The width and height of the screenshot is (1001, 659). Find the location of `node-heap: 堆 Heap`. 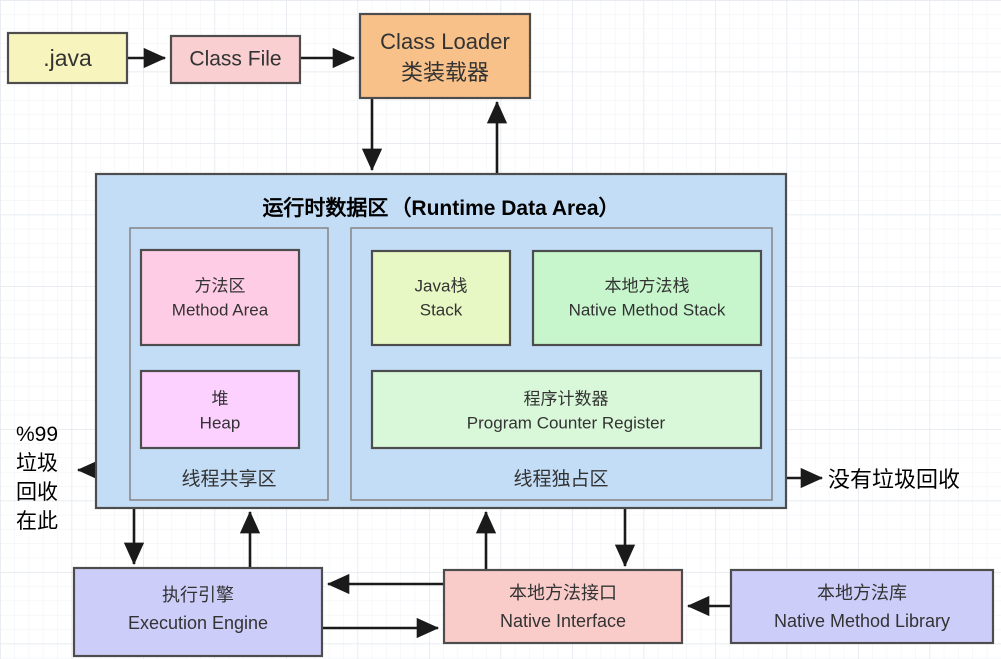

node-heap: 堆 Heap is located at coordinates (220, 409).